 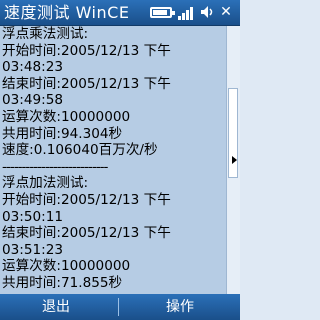 What do you see at coordinates (67, 12) in the screenshot?
I see `window-title: 速度测试 WinCE` at bounding box center [67, 12].